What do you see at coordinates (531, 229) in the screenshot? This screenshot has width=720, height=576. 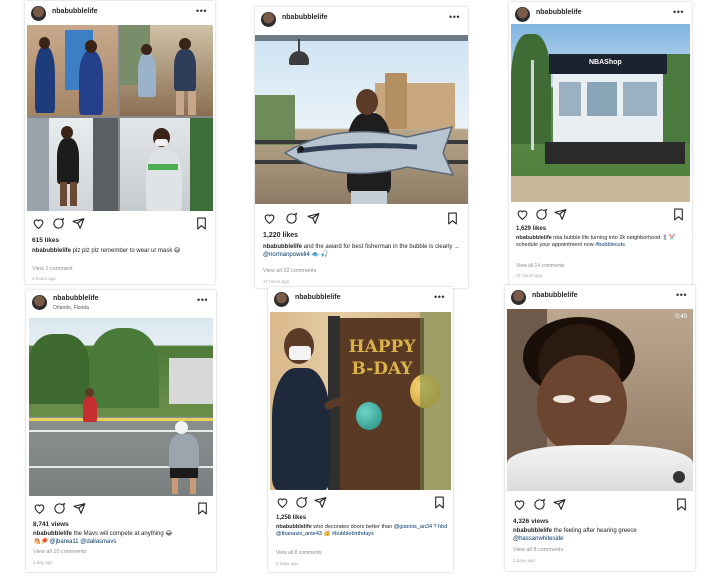 I see `like-count: 1,629 likes` at bounding box center [531, 229].